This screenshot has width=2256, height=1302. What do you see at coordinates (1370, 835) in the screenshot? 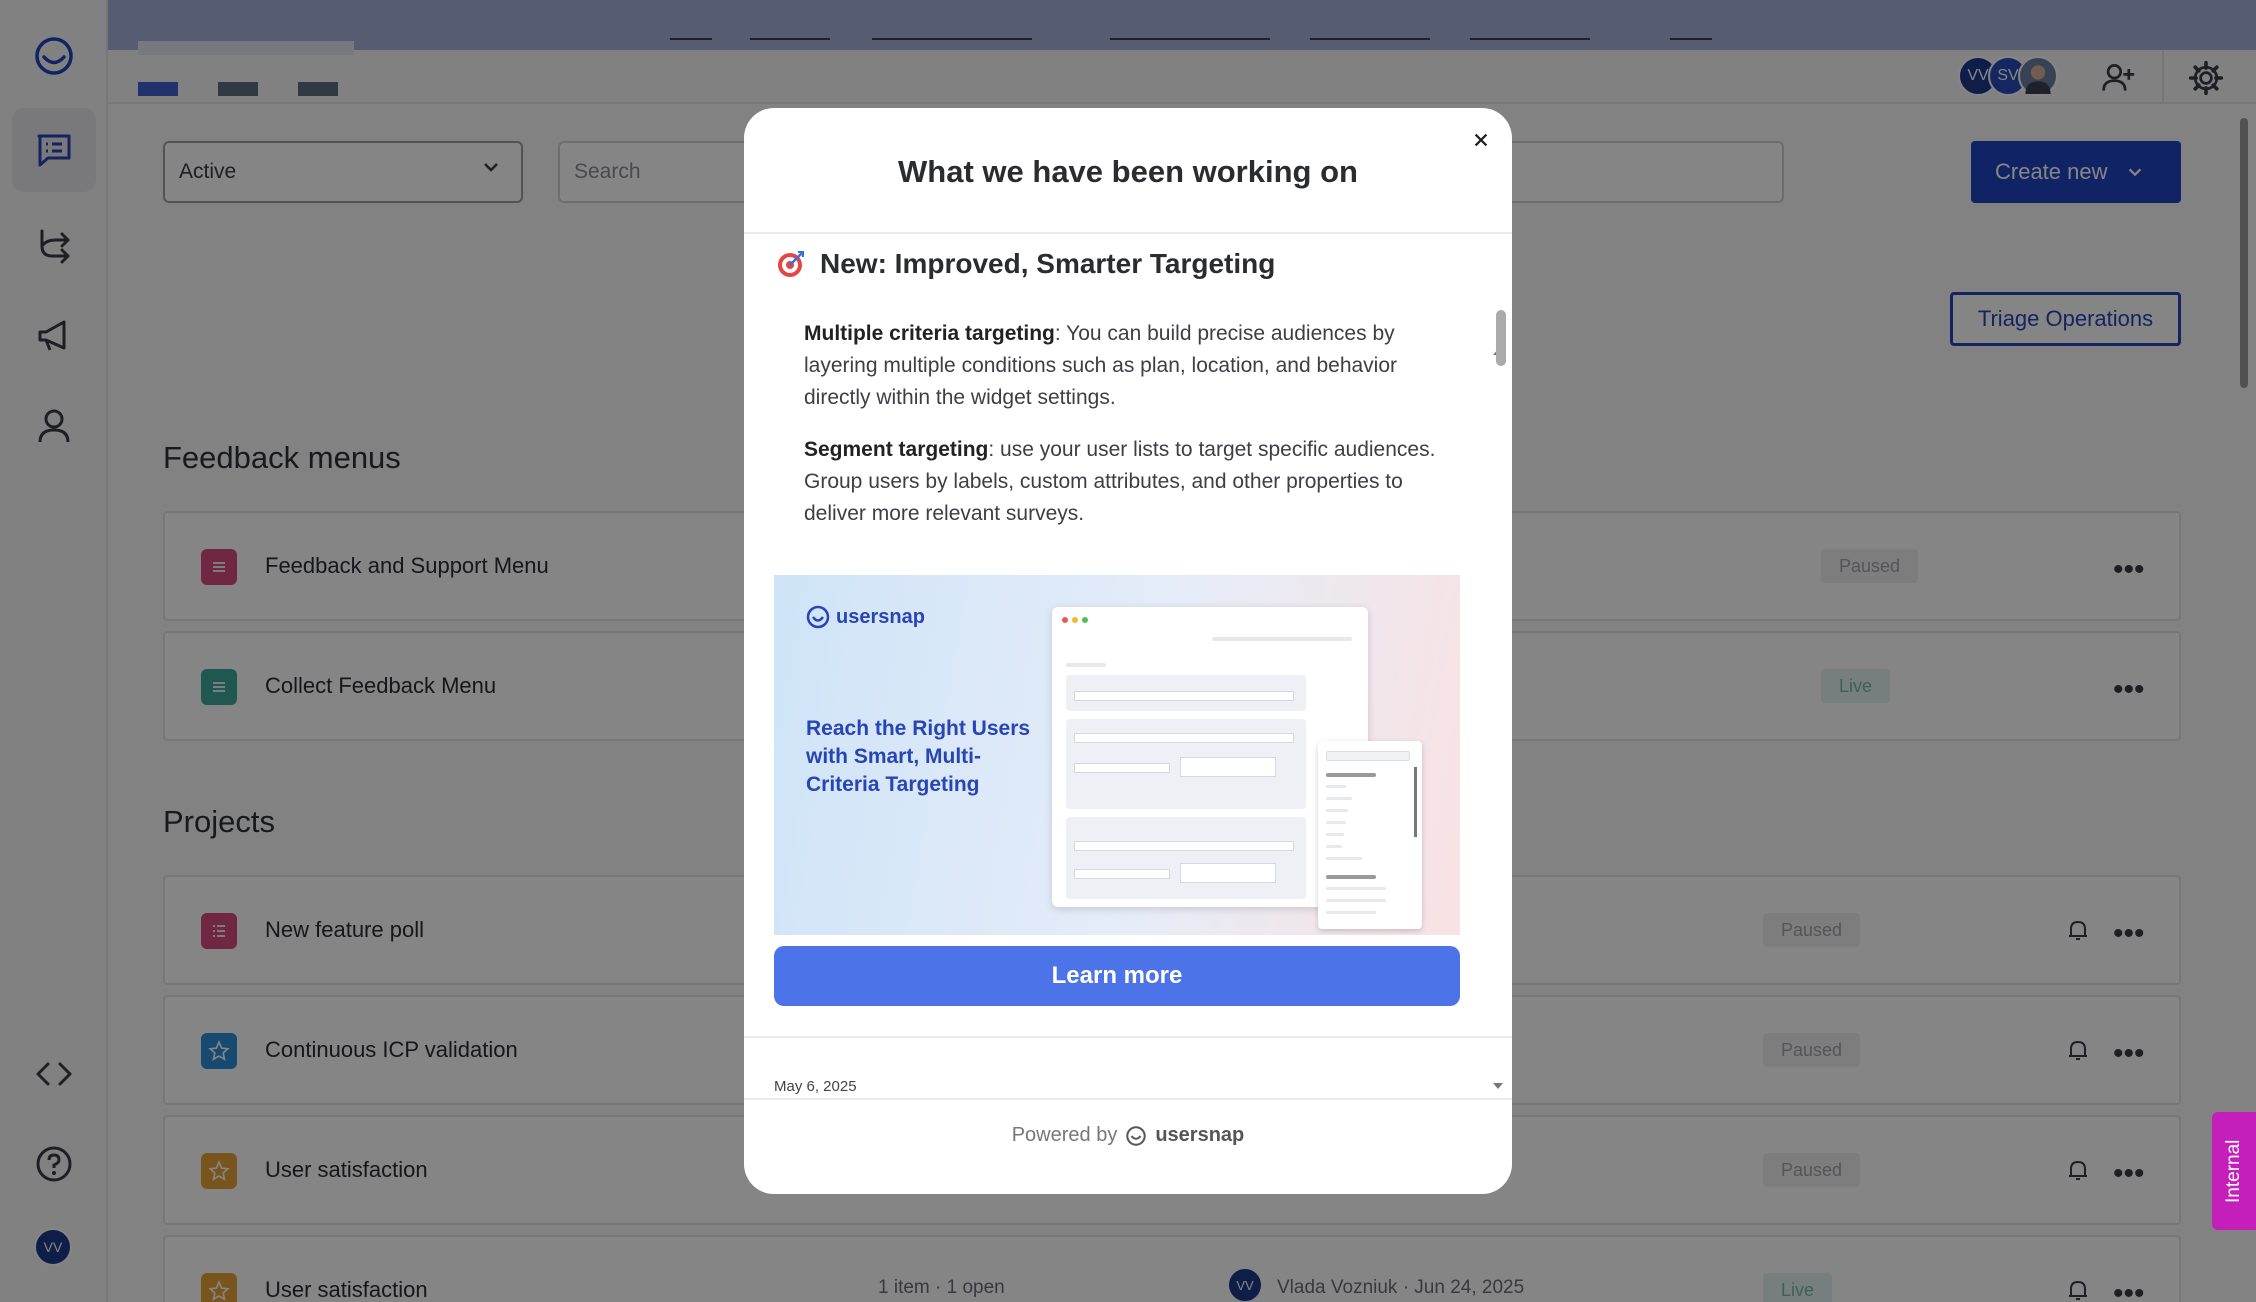
I see `property-dropdown-mockup` at bounding box center [1370, 835].